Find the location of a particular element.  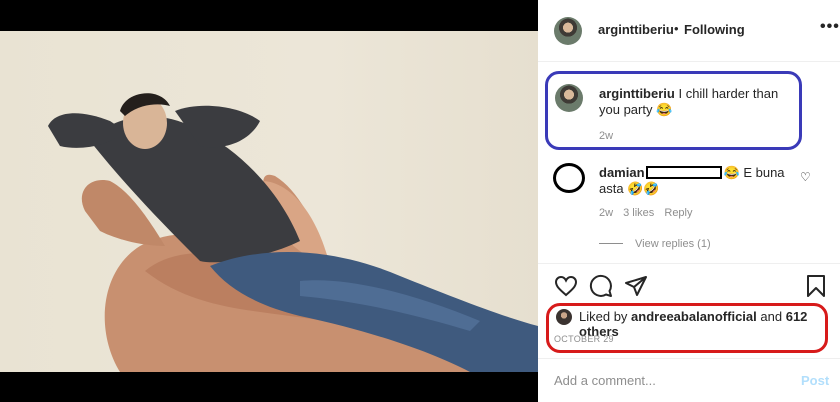

redaction-box is located at coordinates (683, 172).